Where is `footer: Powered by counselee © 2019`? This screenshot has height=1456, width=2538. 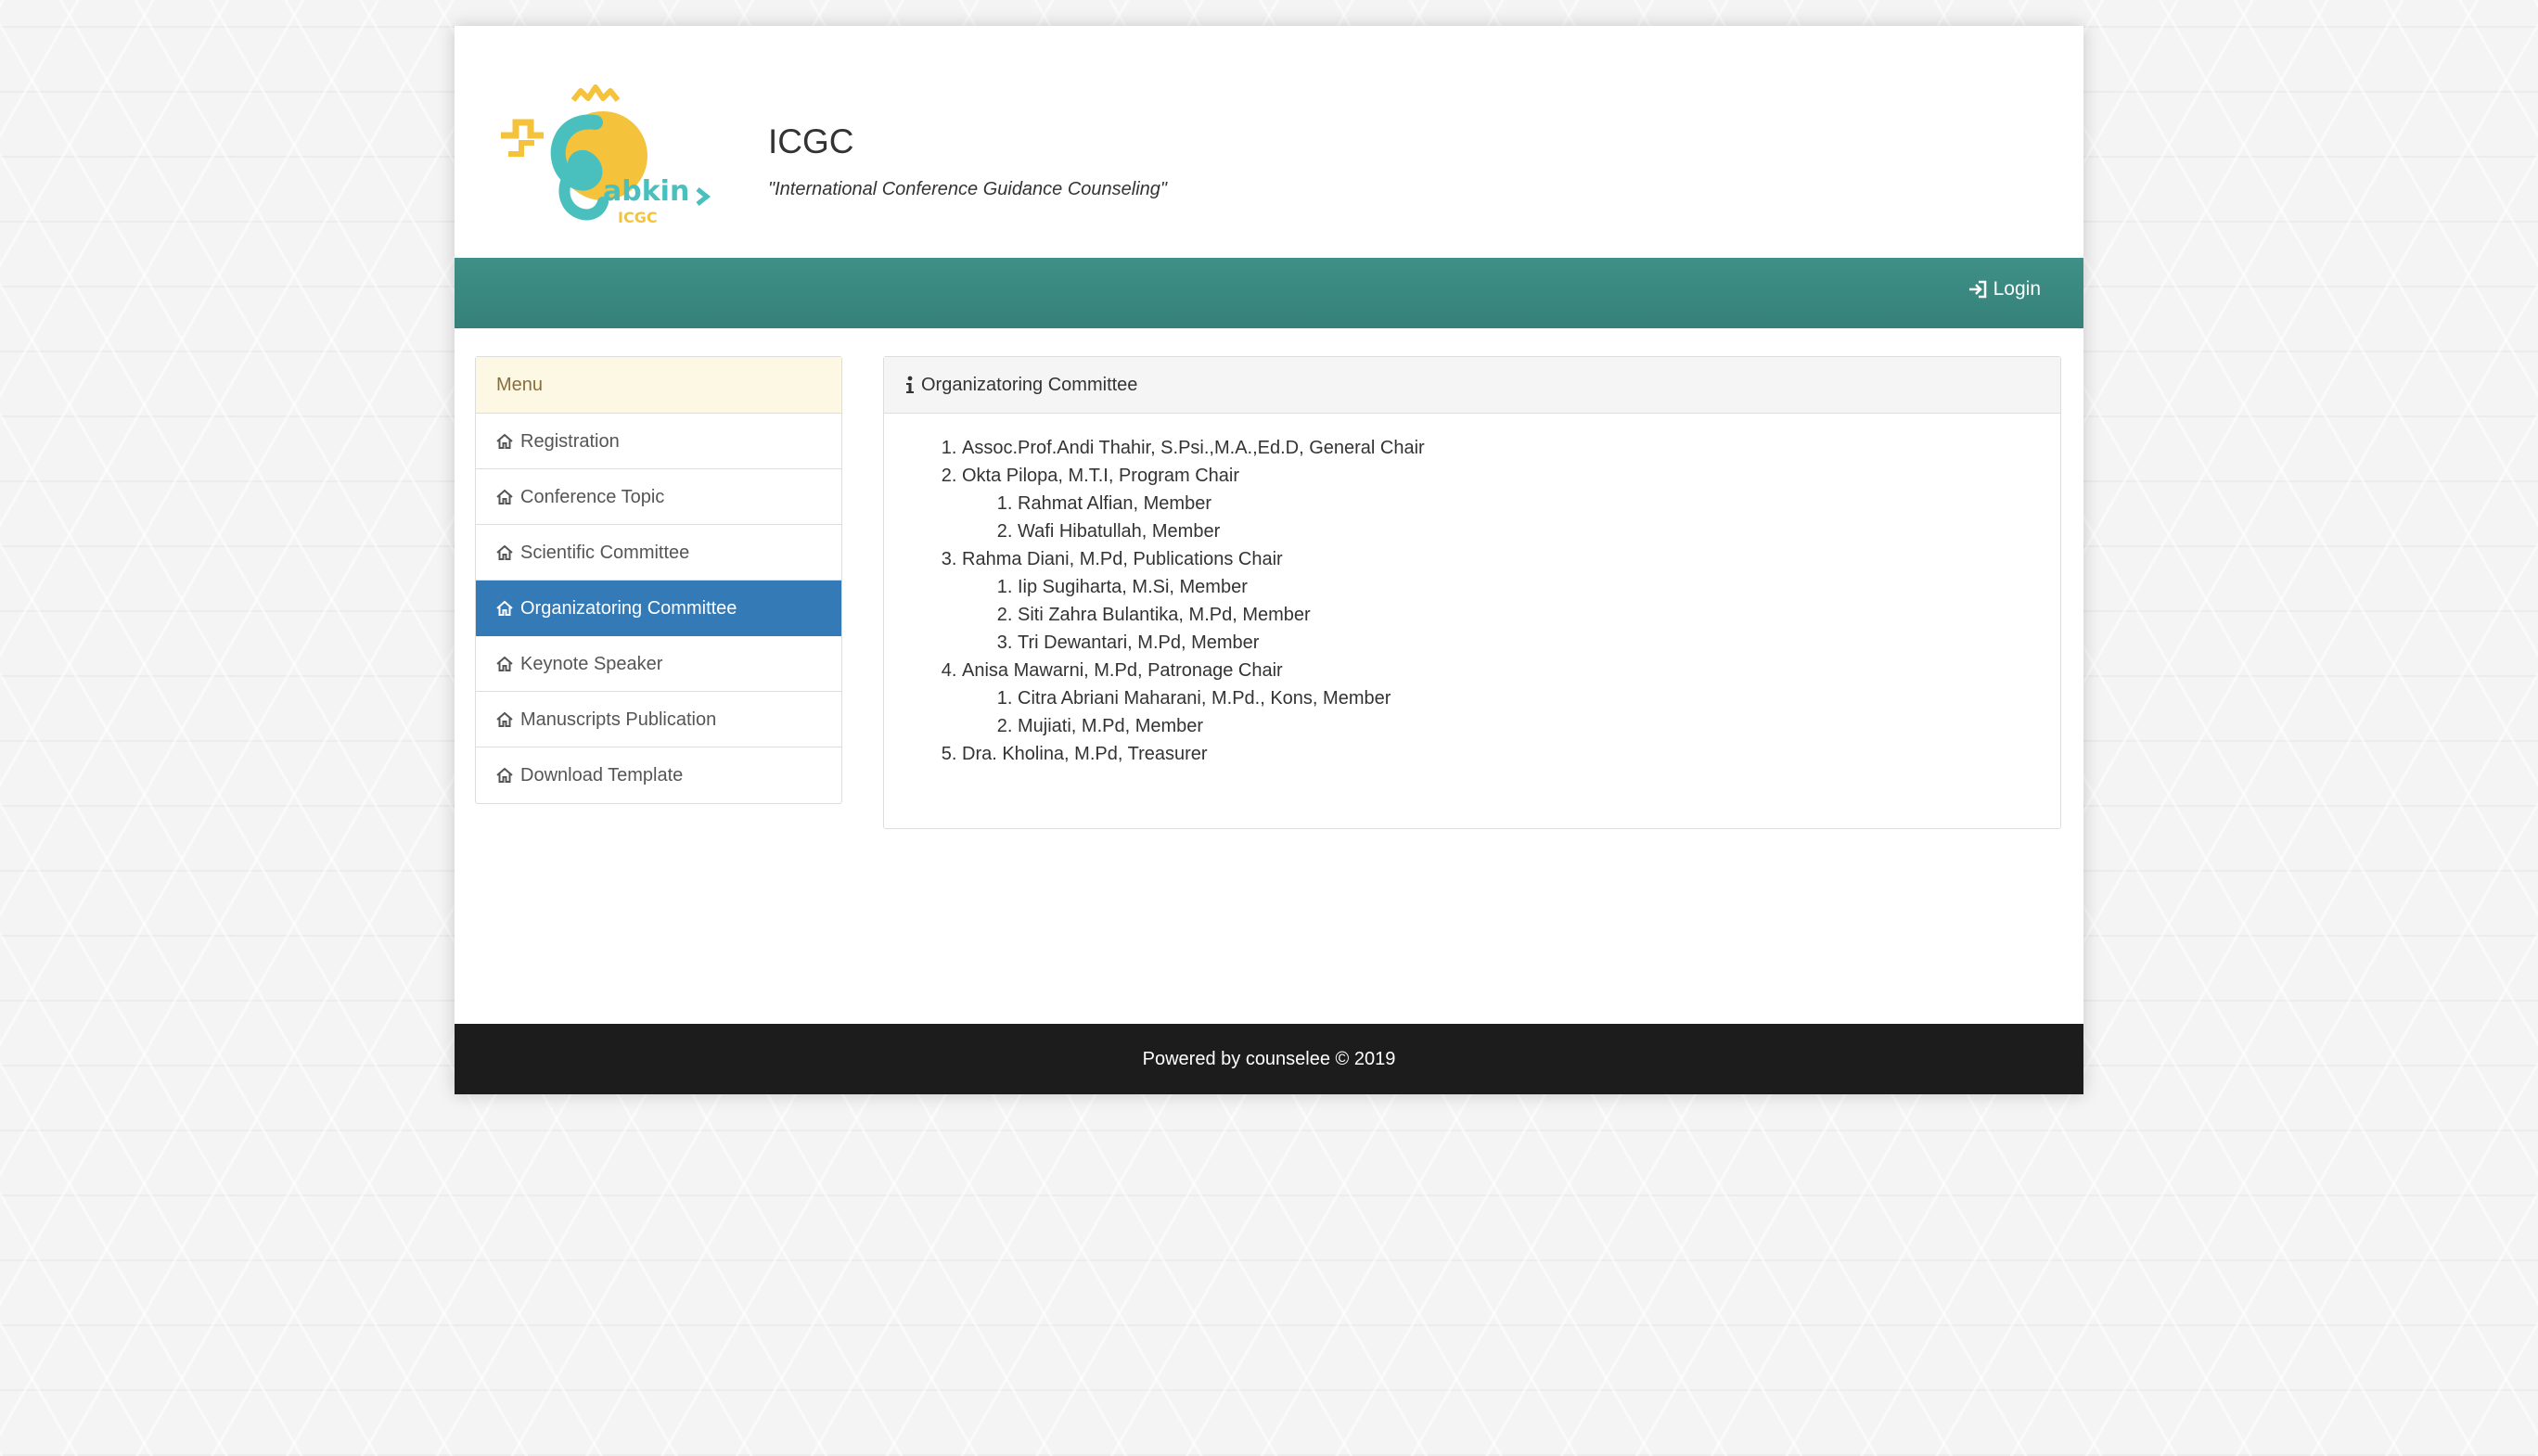 footer: Powered by counselee © 2019 is located at coordinates (1269, 1059).